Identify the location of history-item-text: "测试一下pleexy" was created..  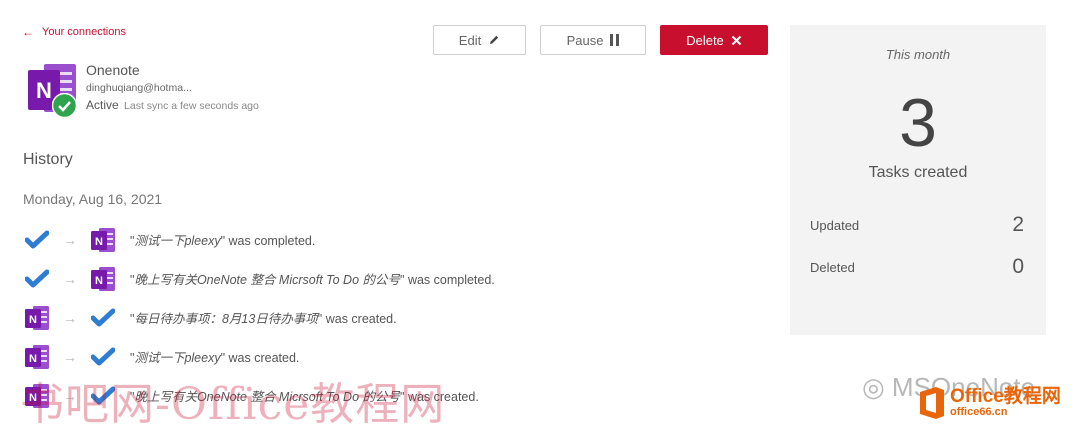
(215, 358).